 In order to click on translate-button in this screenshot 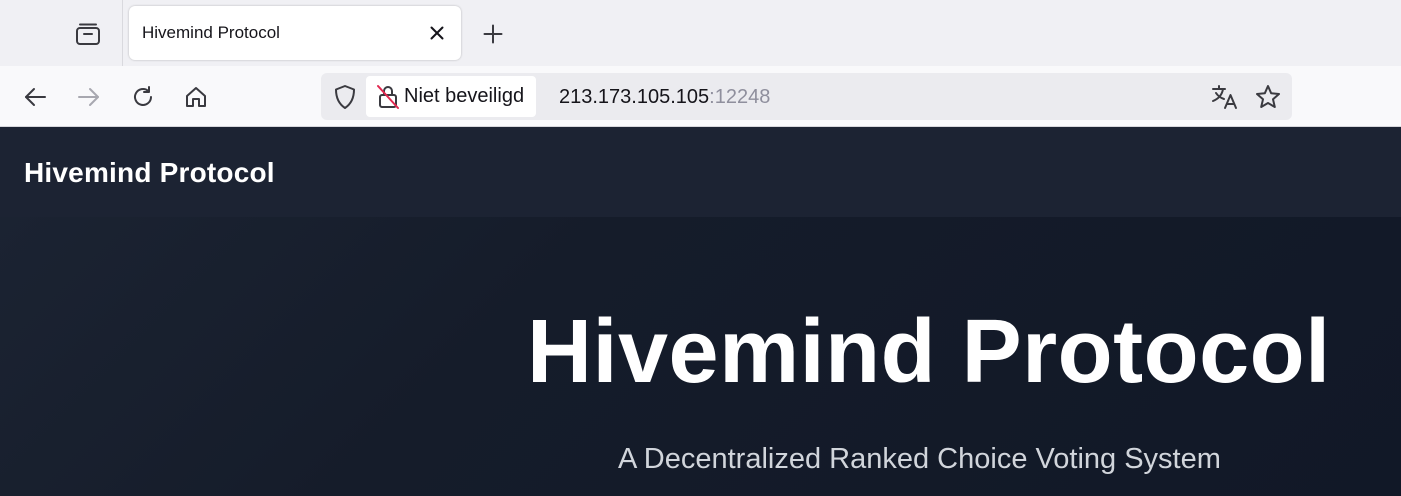, I will do `click(1225, 97)`.